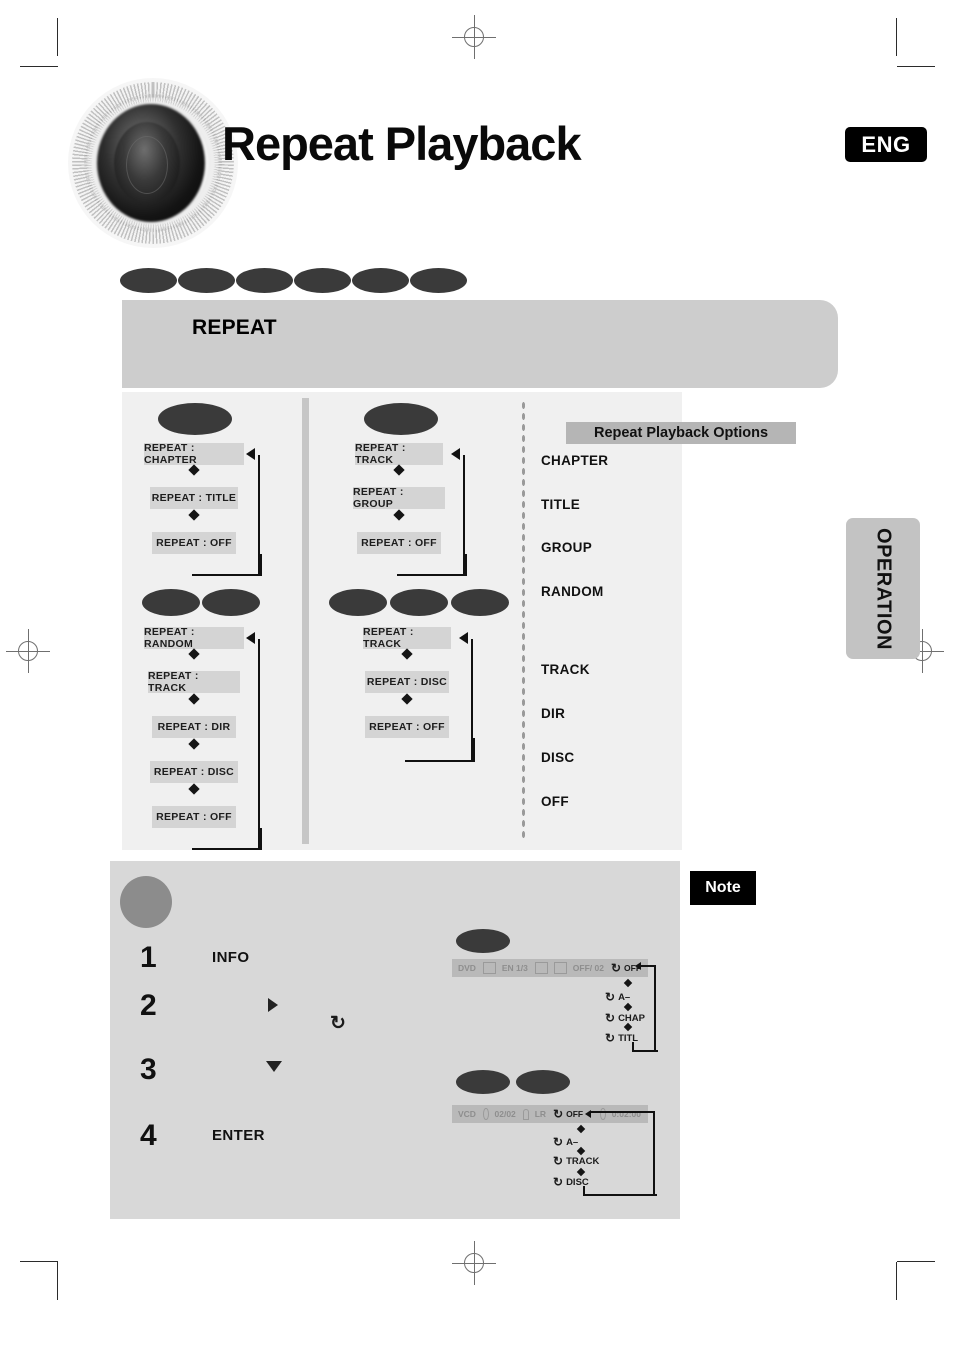  What do you see at coordinates (148, 1135) in the screenshot?
I see `step-4-number: 4` at bounding box center [148, 1135].